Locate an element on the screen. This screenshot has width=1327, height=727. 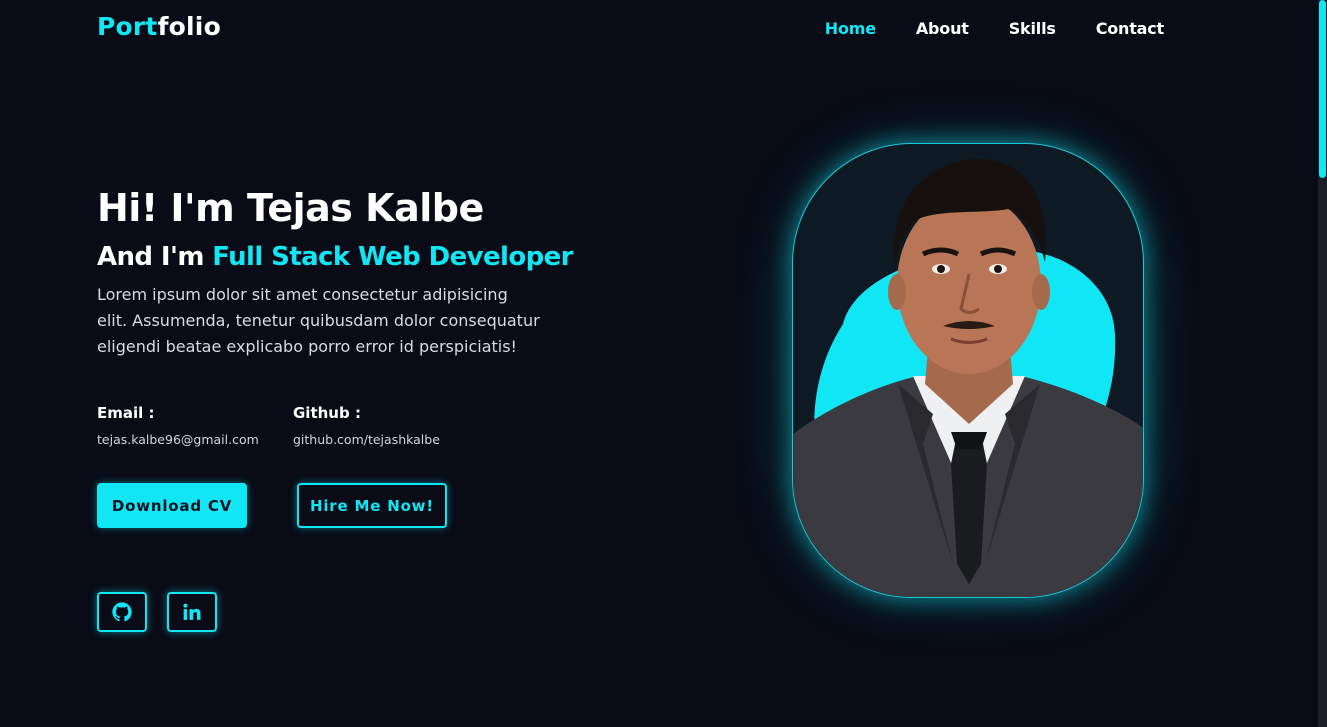
hire-me-button: Hire Me Now! is located at coordinates (372, 505).